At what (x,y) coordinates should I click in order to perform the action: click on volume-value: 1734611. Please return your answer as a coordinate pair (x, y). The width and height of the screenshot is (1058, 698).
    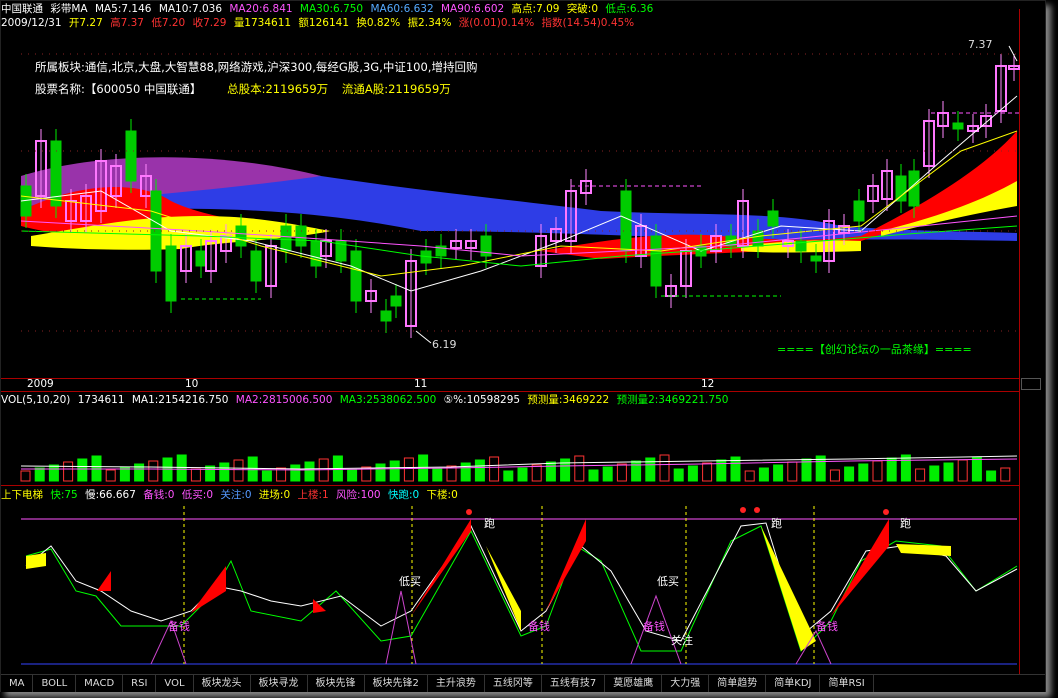
    Looking at the image, I should click on (101, 400).